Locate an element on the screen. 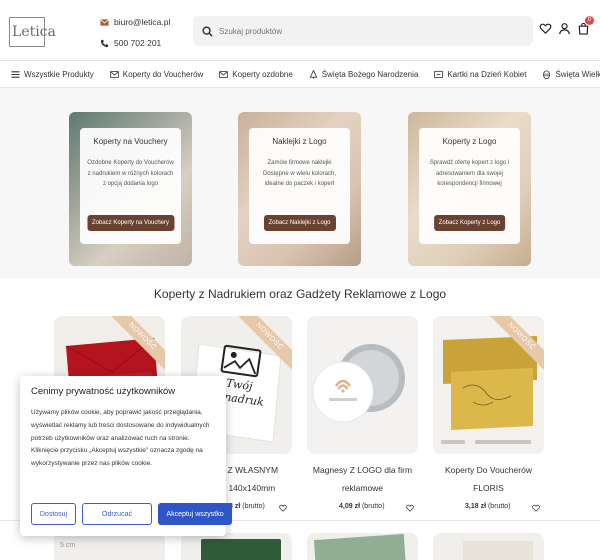 The height and width of the screenshot is (560, 600). banner-title: Koperty na Vouchery is located at coordinates (130, 141).